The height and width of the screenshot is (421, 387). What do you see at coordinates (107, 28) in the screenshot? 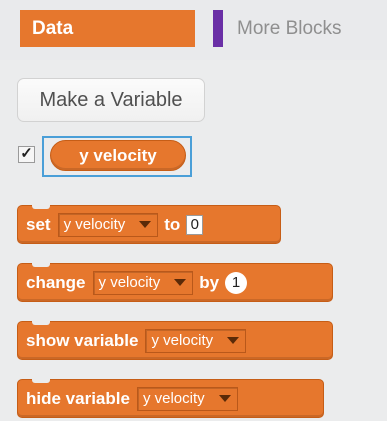
I see `category-data-tab: Data` at bounding box center [107, 28].